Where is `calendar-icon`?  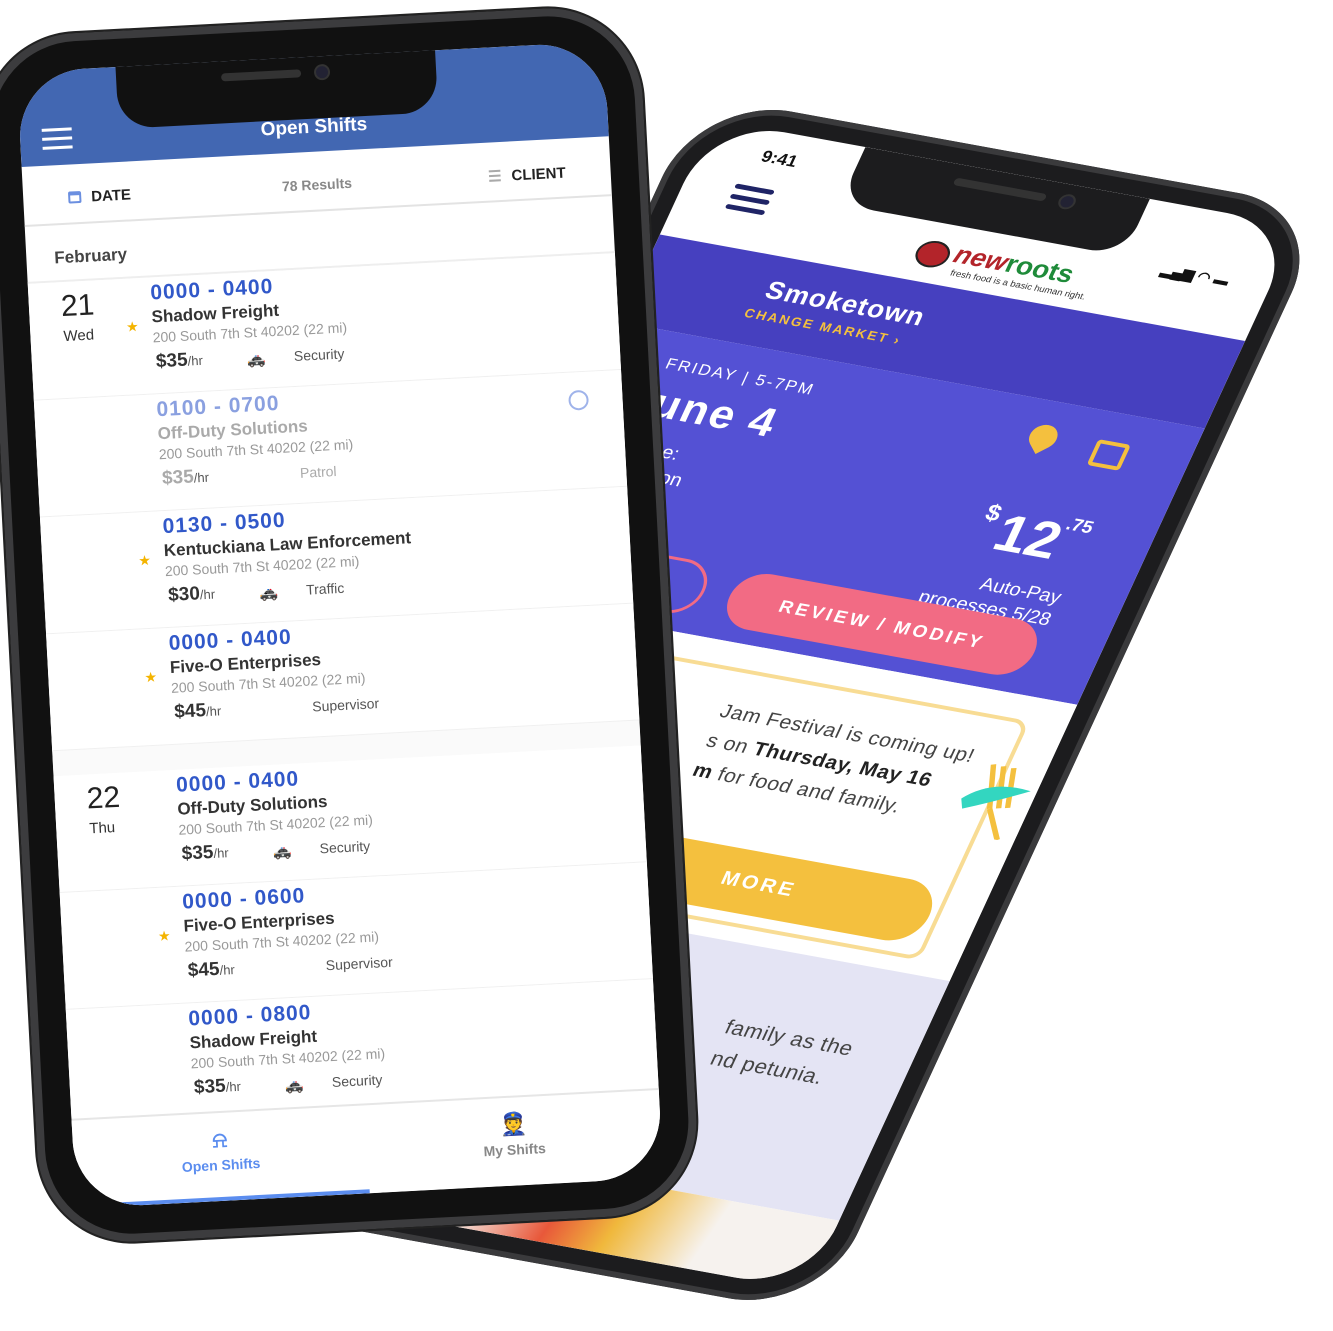 calendar-icon is located at coordinates (1109, 455).